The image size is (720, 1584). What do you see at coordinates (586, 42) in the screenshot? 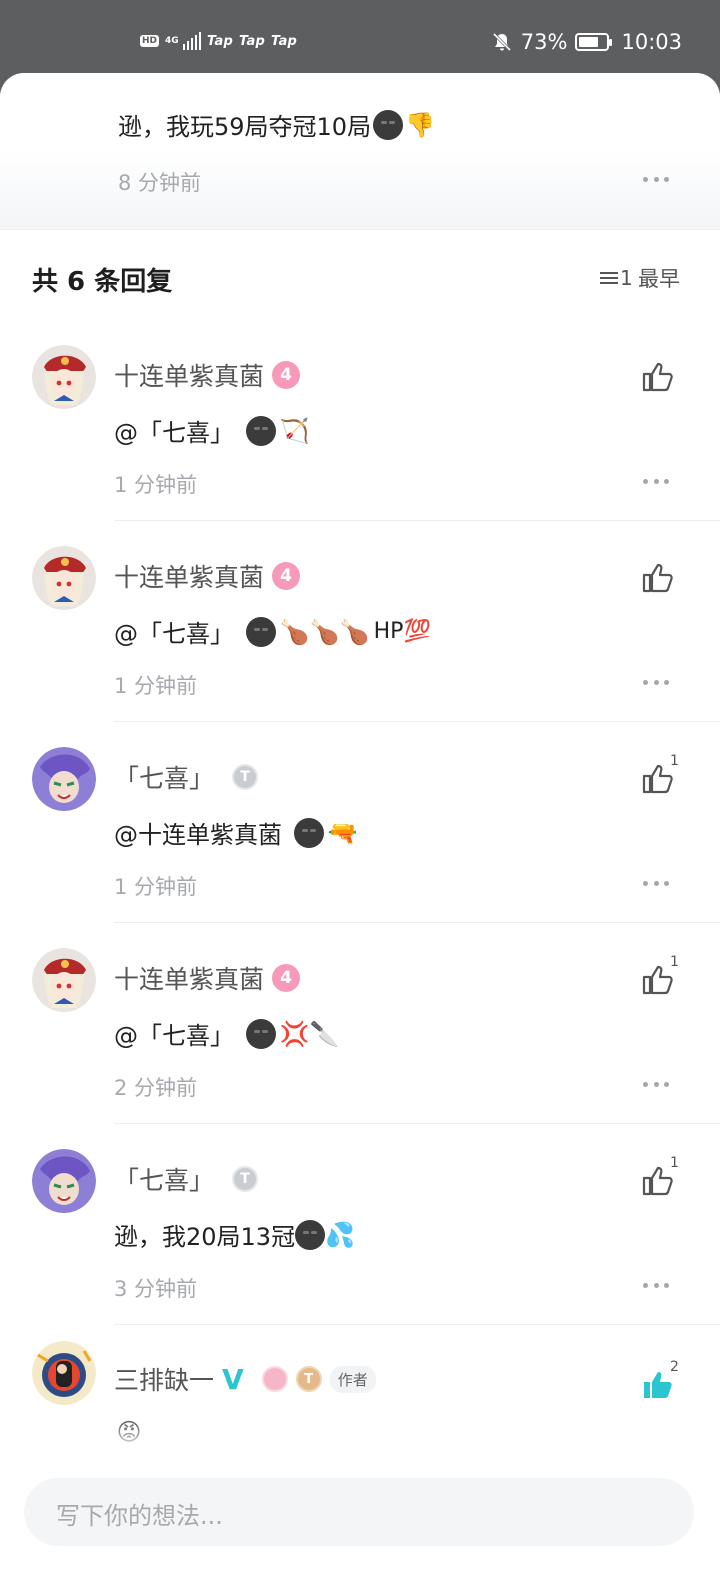
I see `status-right: 73% 10:03` at bounding box center [586, 42].